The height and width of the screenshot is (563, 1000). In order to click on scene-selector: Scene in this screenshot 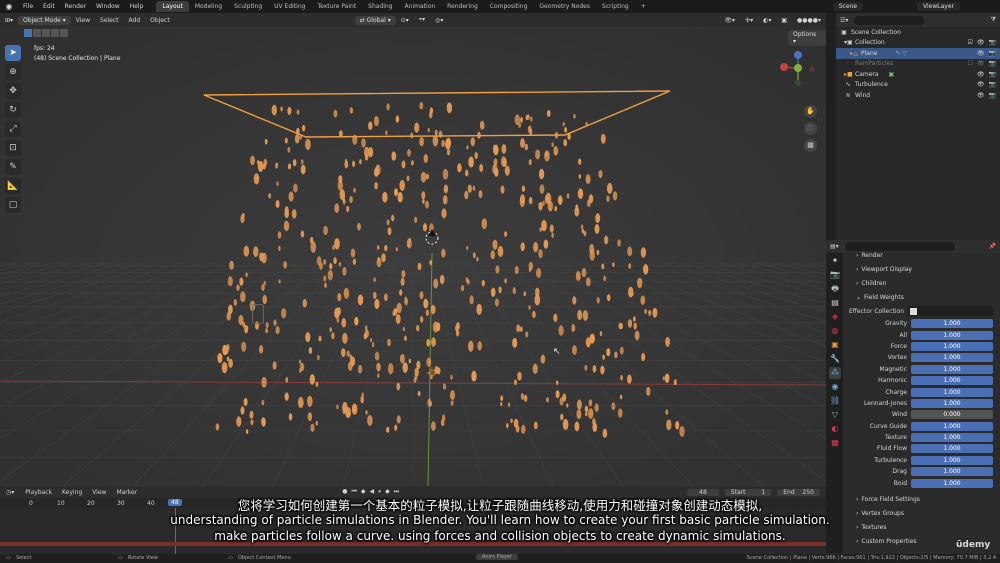, I will do `click(848, 6)`.